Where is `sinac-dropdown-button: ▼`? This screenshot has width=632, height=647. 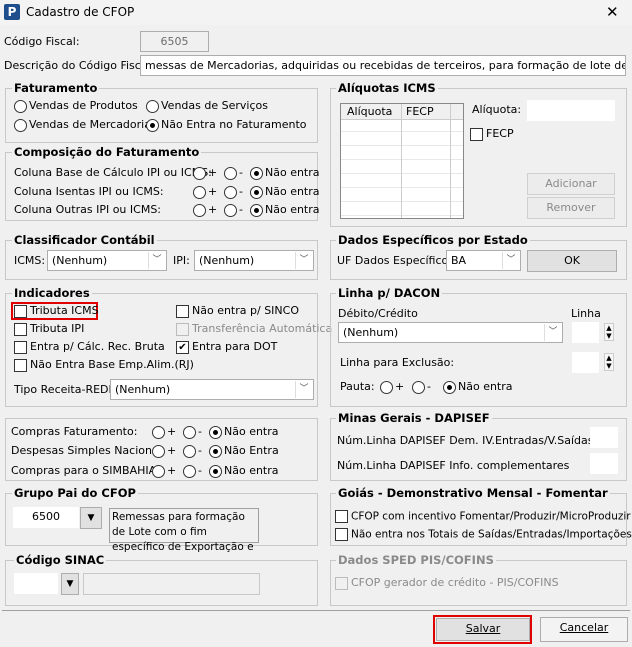
sinac-dropdown-button: ▼ is located at coordinates (70, 584).